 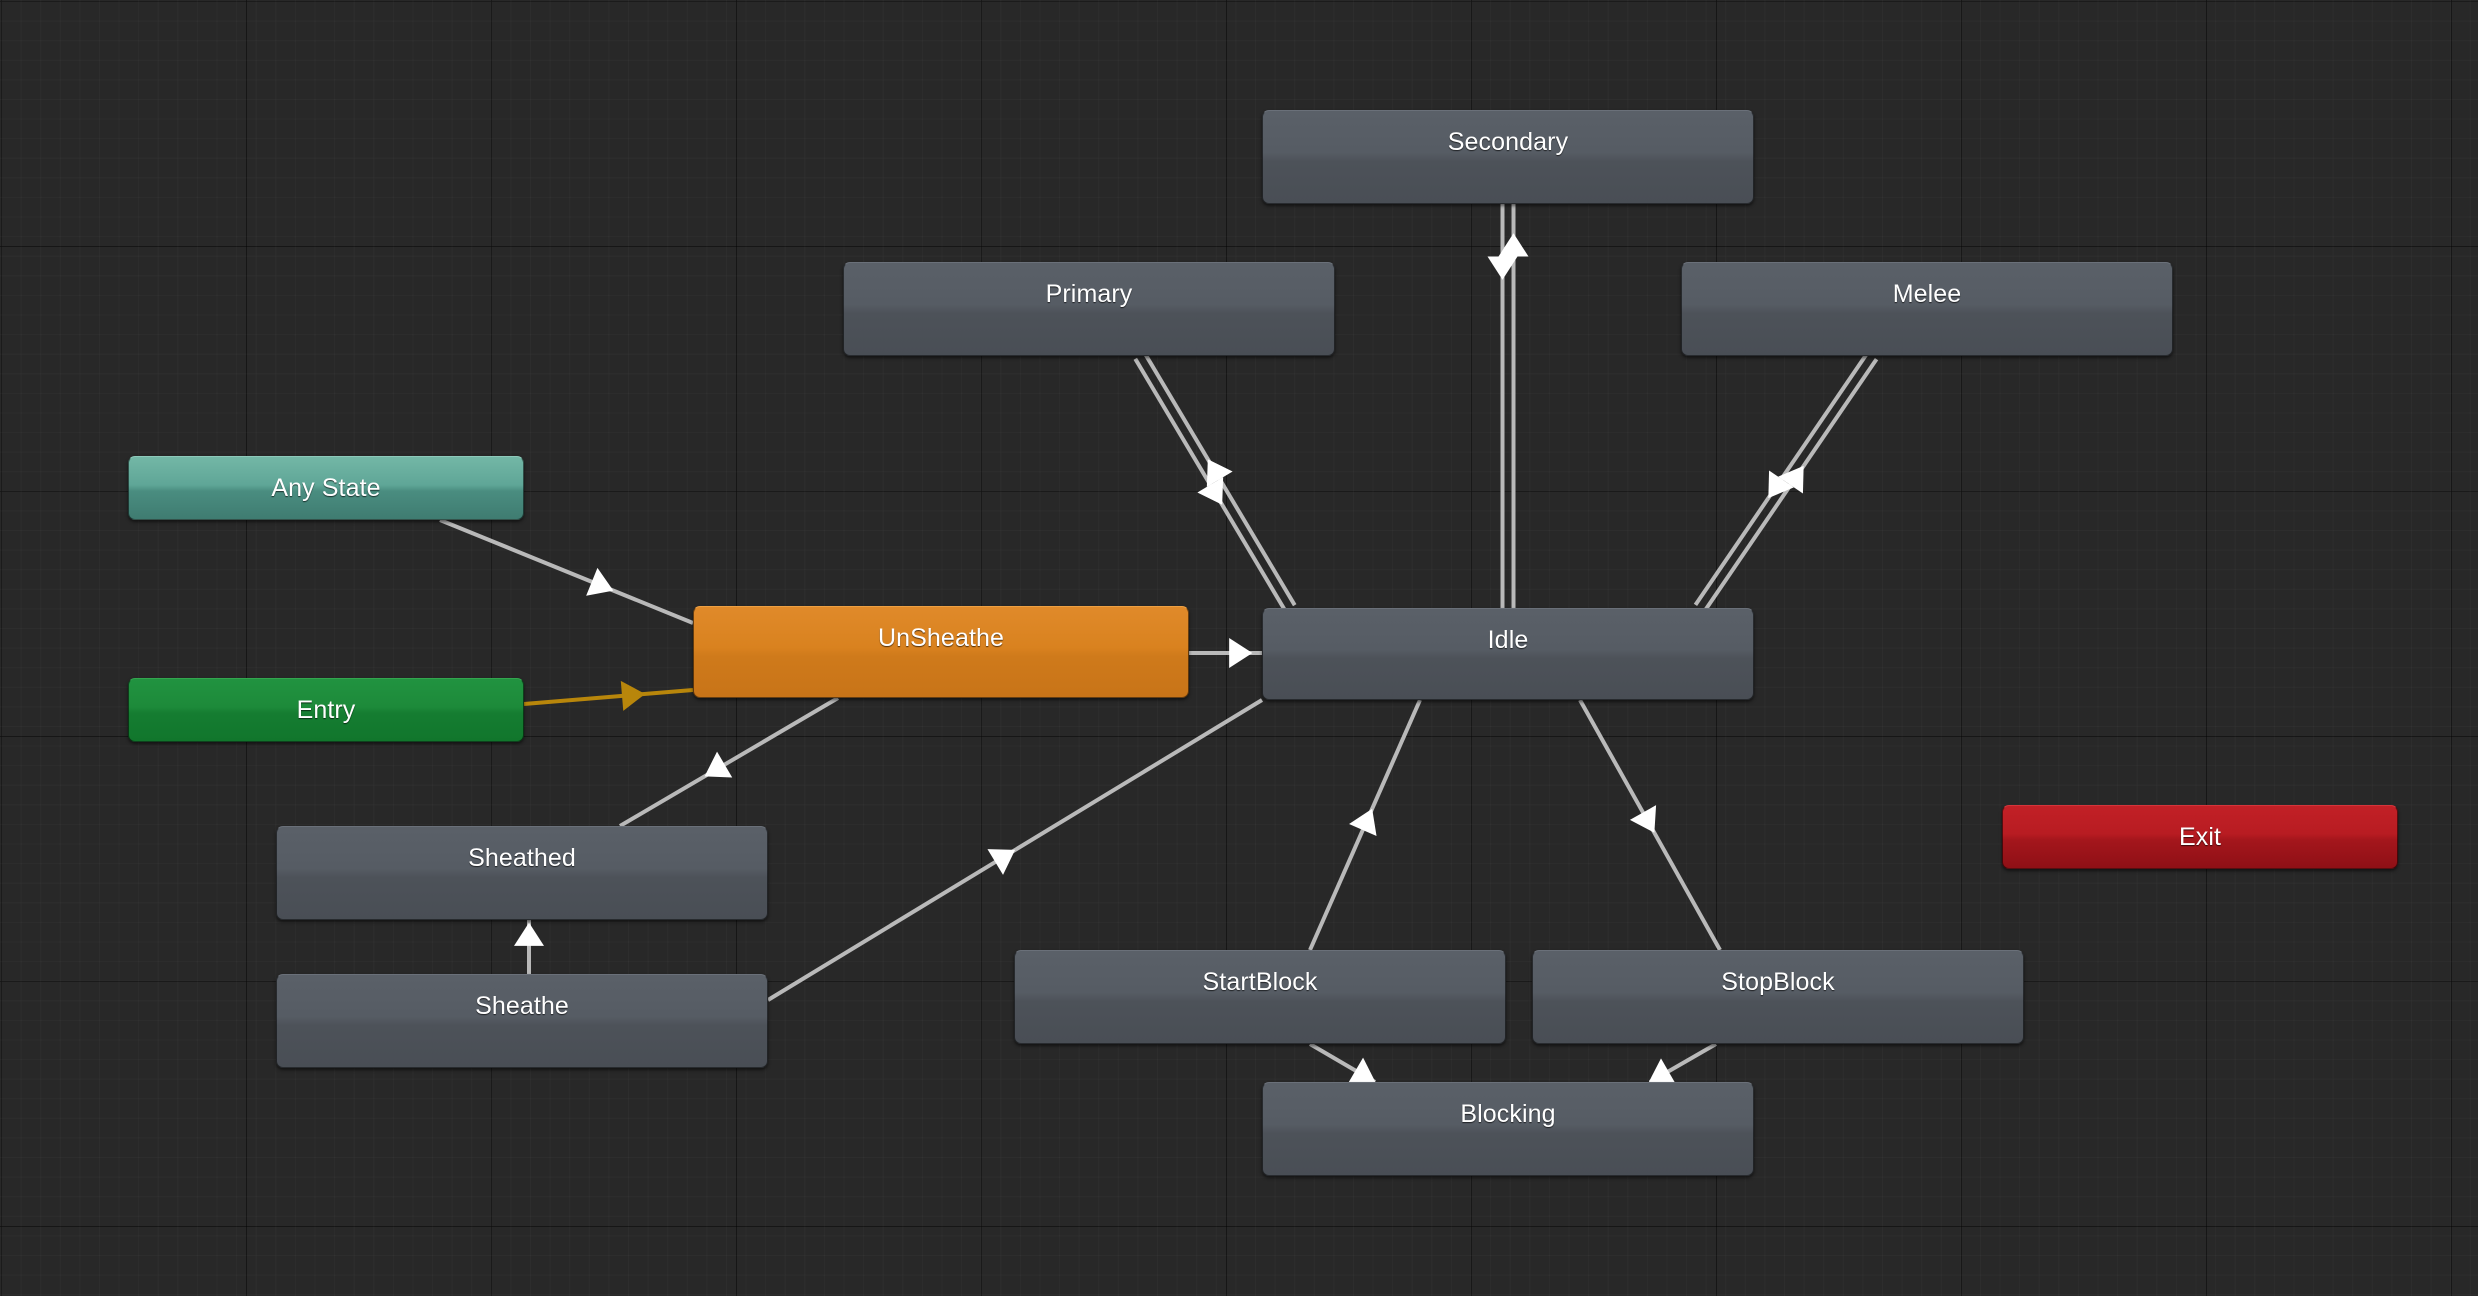 I want to click on state-node-melee: Melee, so click(x=1927, y=309).